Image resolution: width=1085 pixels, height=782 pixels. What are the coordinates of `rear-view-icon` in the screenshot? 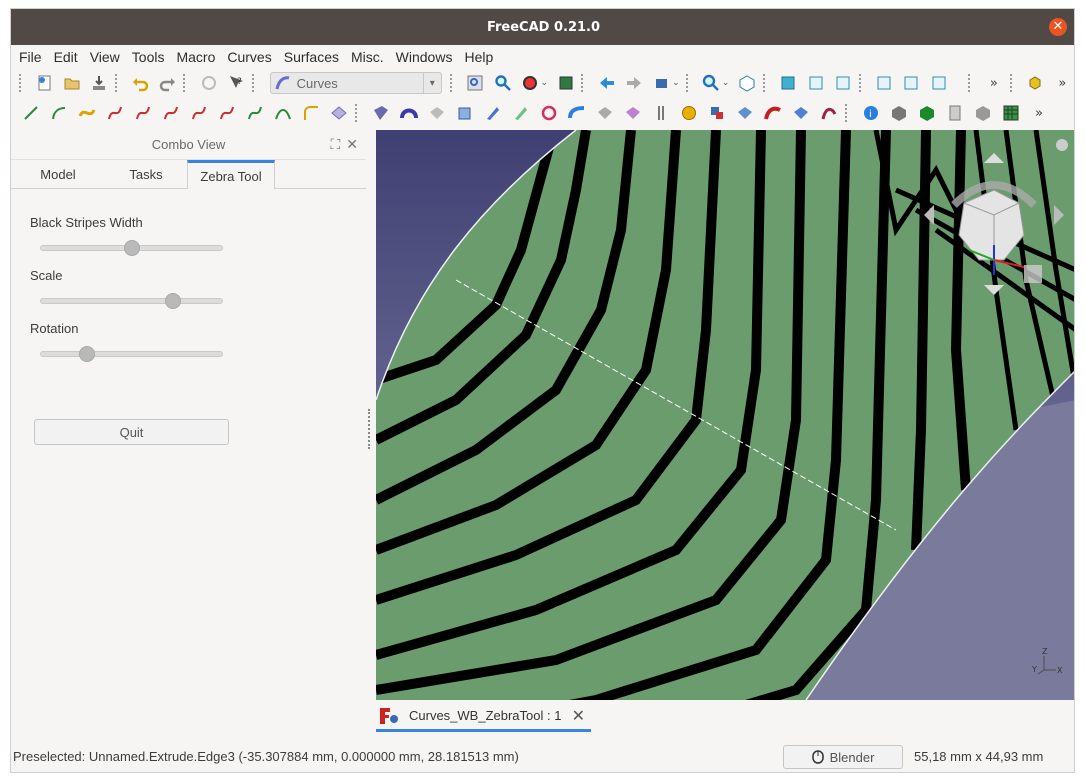 It's located at (883, 83).